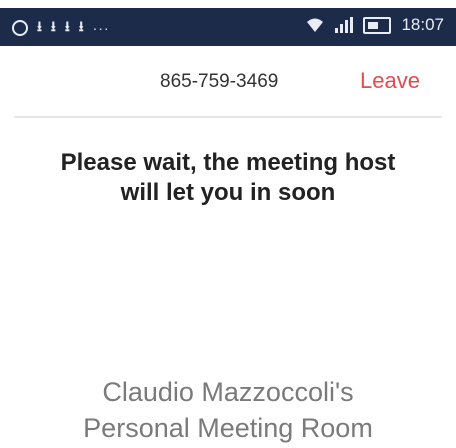  I want to click on signal-icon, so click(344, 25).